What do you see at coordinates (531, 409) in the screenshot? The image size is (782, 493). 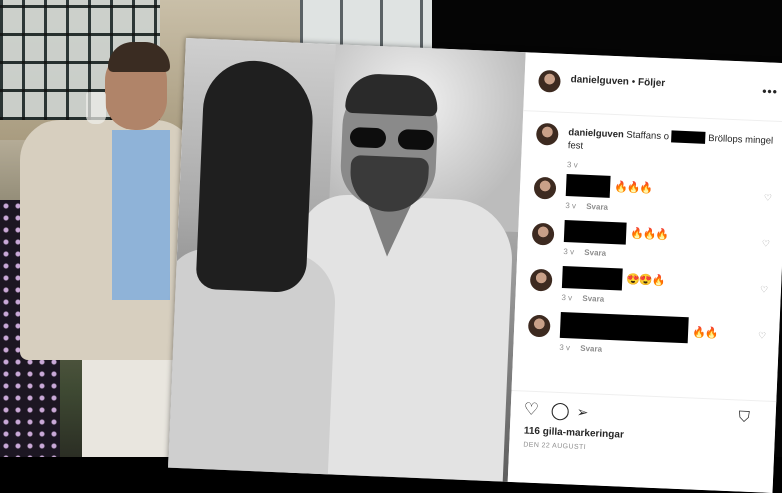 I see `like-heart-icon: ♡` at bounding box center [531, 409].